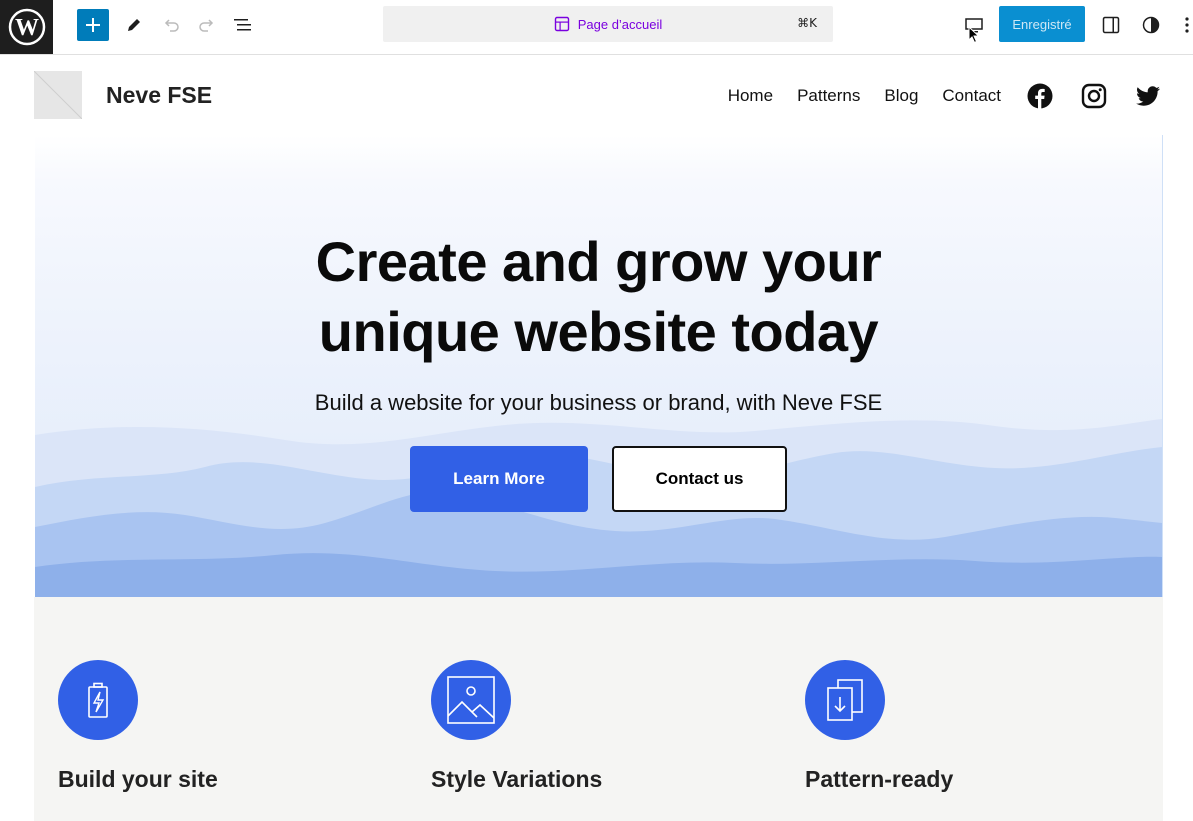 This screenshot has height=821, width=1193. I want to click on list-view-button, so click(243, 25).